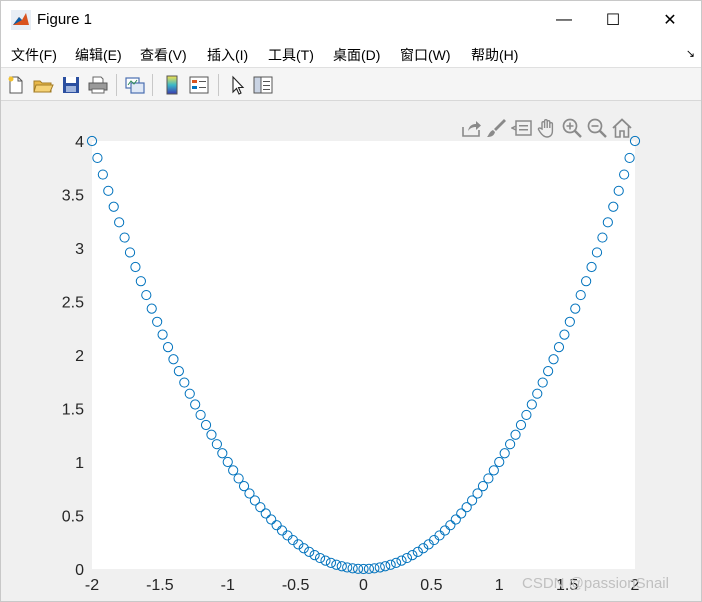  I want to click on y-axis-ticks: 0 0.5 1 1.5 2 2.5 3 3.5 4, so click(73, 356).